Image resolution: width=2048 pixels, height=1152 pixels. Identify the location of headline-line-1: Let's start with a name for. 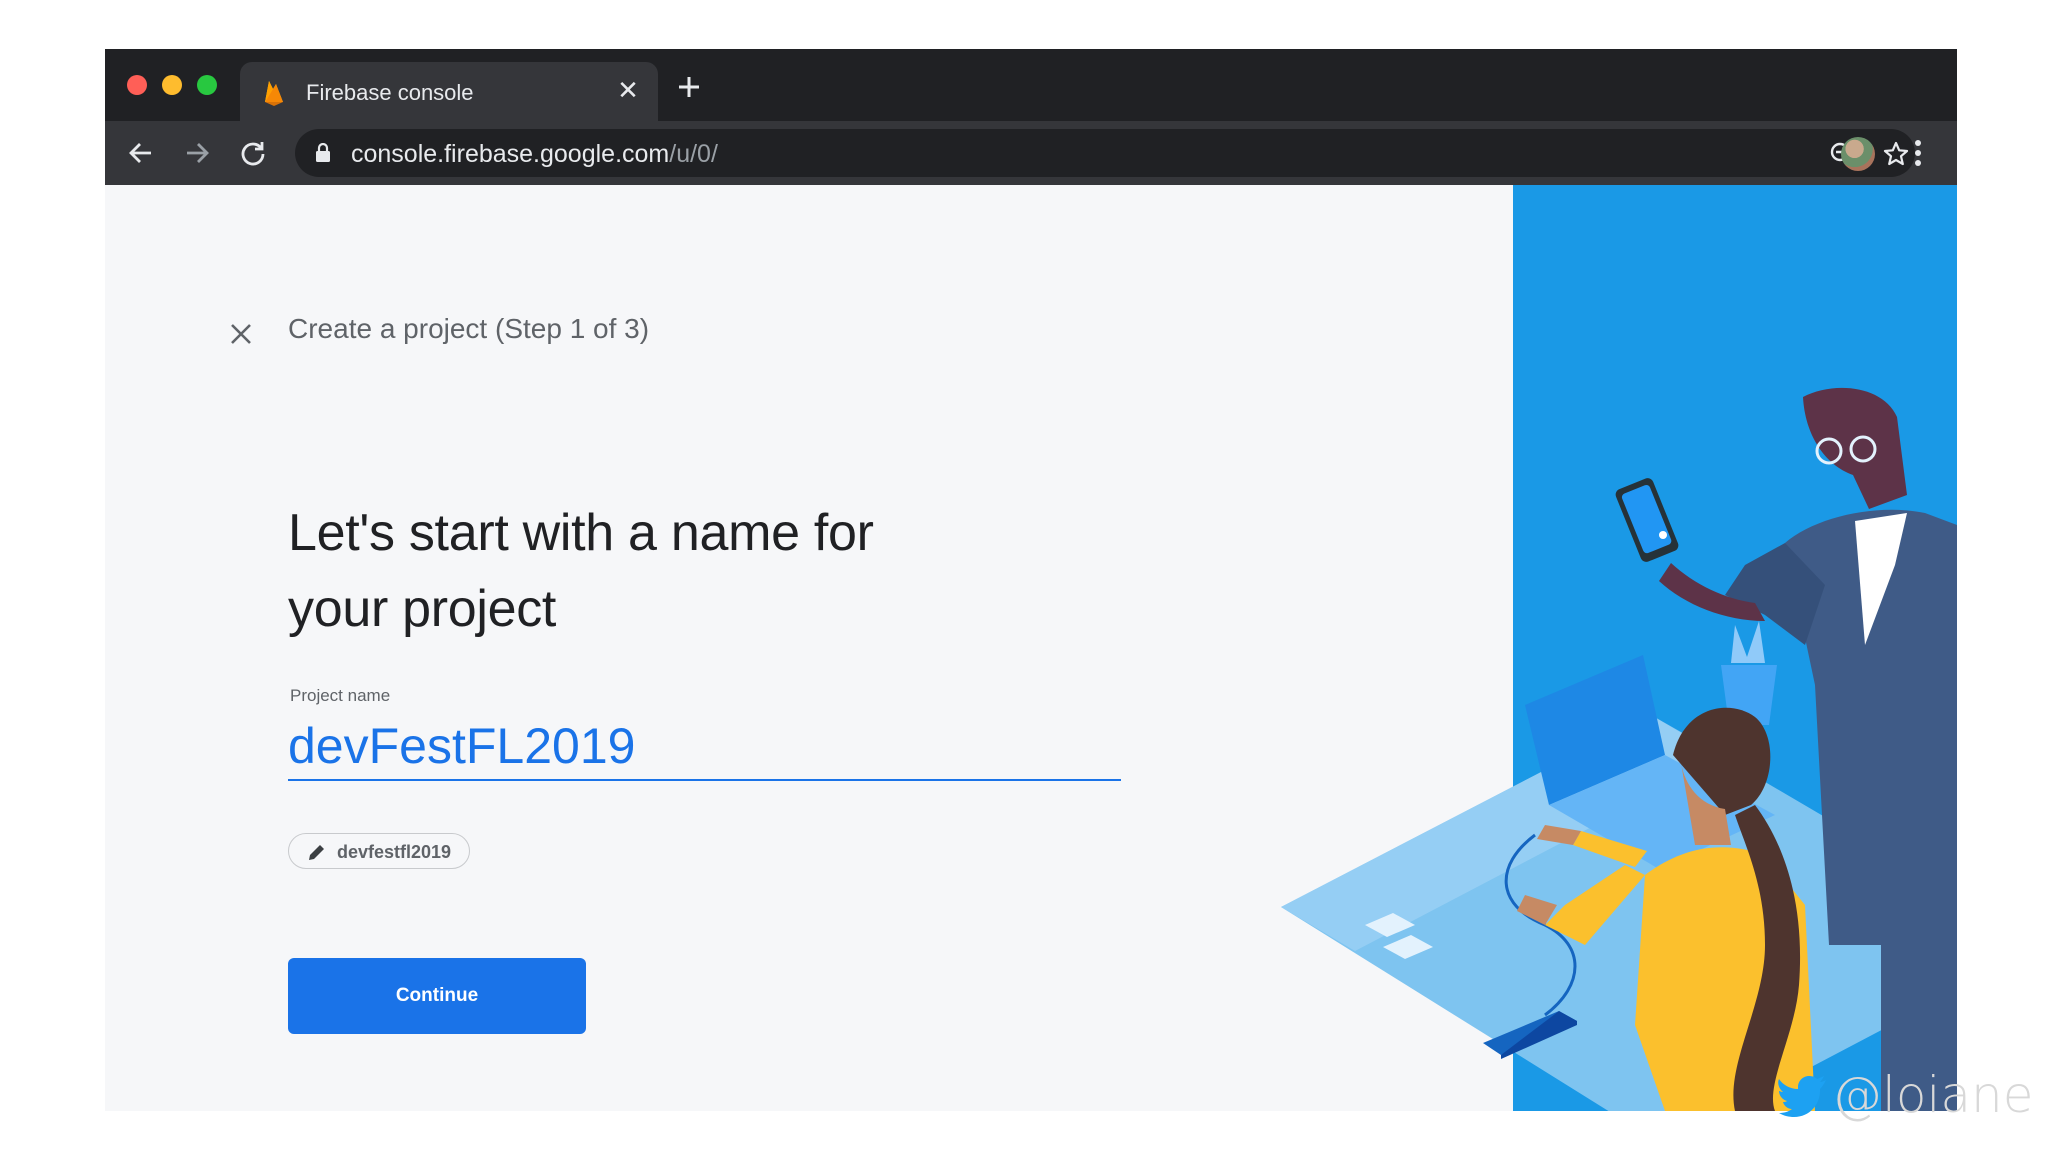
(581, 533).